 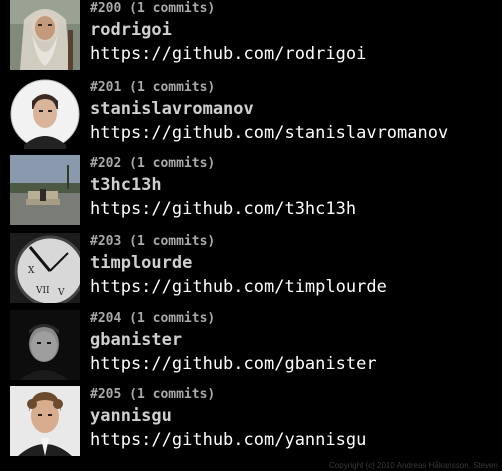 What do you see at coordinates (233, 364) in the screenshot?
I see `contributor-profile-link: https://github.com/gbanister` at bounding box center [233, 364].